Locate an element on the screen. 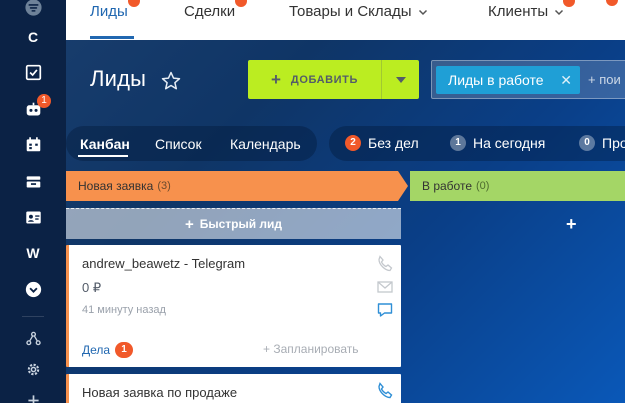 Image resolution: width=625 pixels, height=403 pixels. counter-no-tasks: 2 Без дел is located at coordinates (382, 143).